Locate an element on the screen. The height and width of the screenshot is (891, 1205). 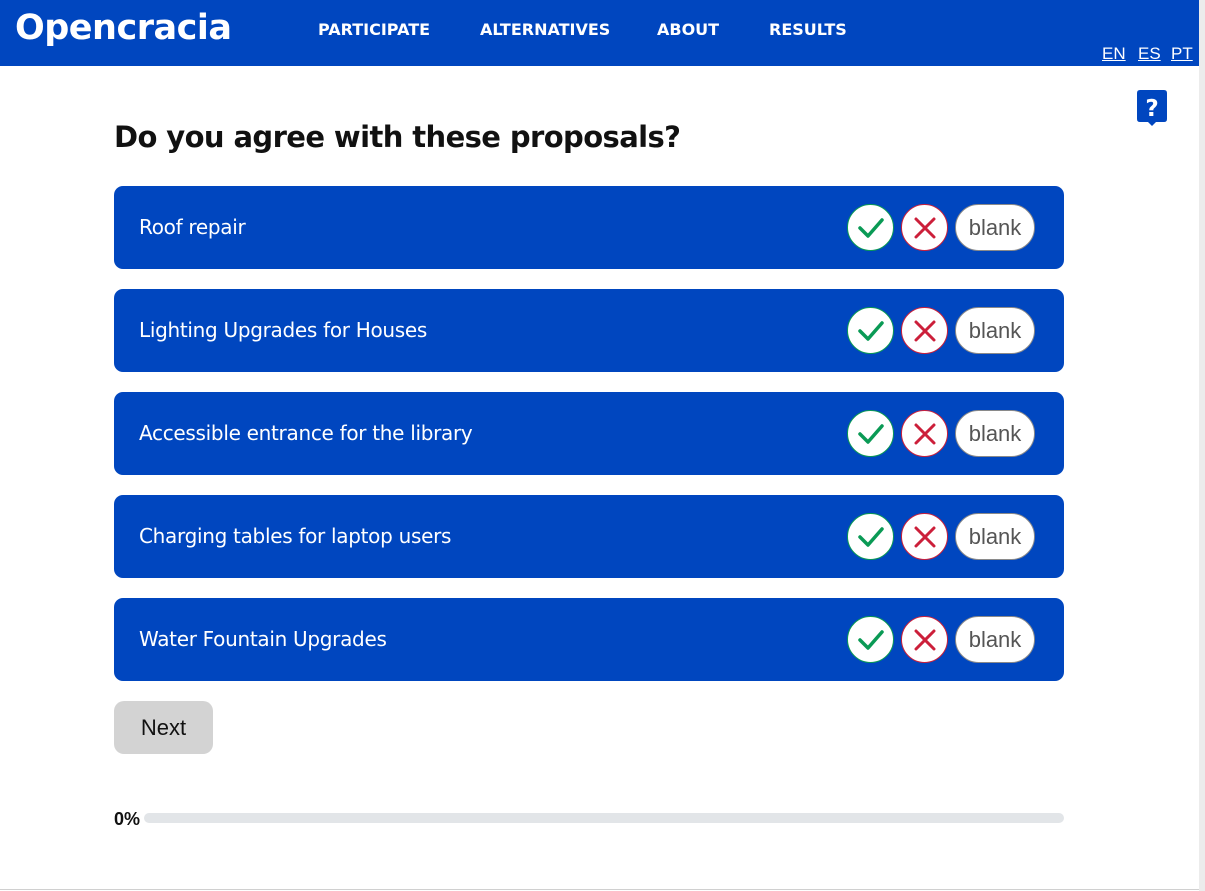
divider is located at coordinates (599, 889).